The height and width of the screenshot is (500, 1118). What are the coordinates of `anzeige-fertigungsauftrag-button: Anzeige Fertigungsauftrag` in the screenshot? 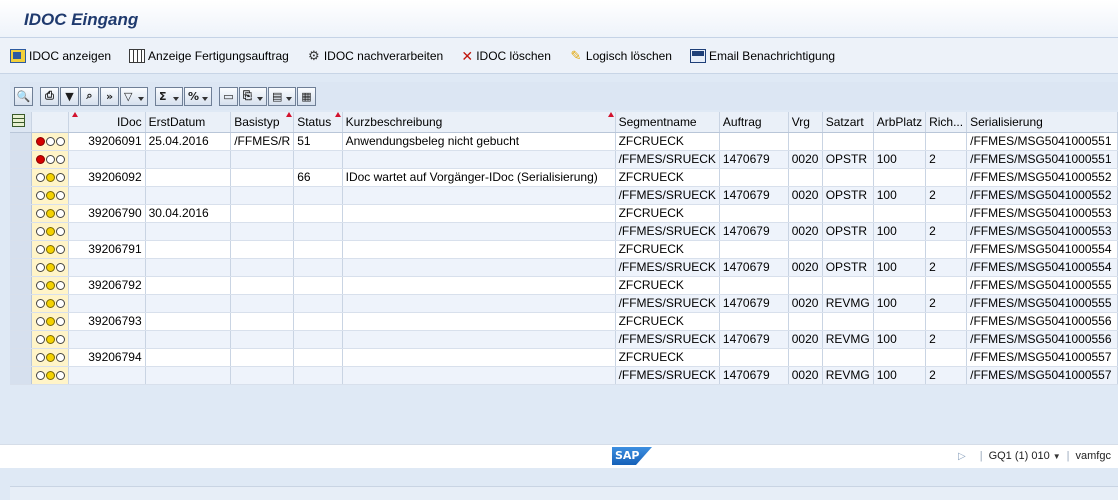 It's located at (209, 56).